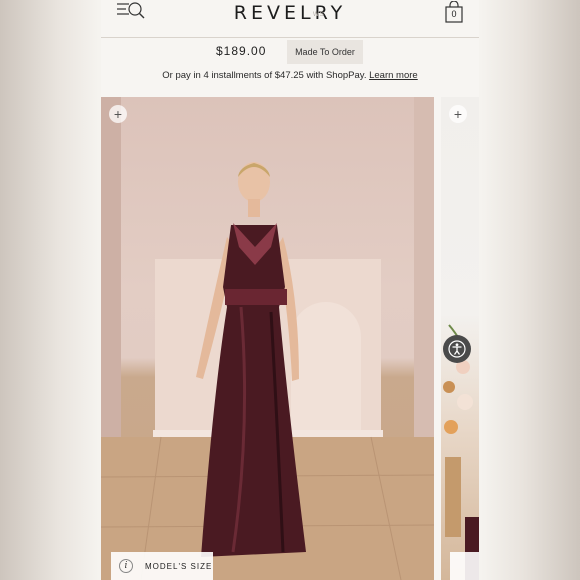 Image resolution: width=580 pixels, height=580 pixels. Describe the element at coordinates (290, 13) in the screenshot. I see `brand-logo: REVELRY` at that location.